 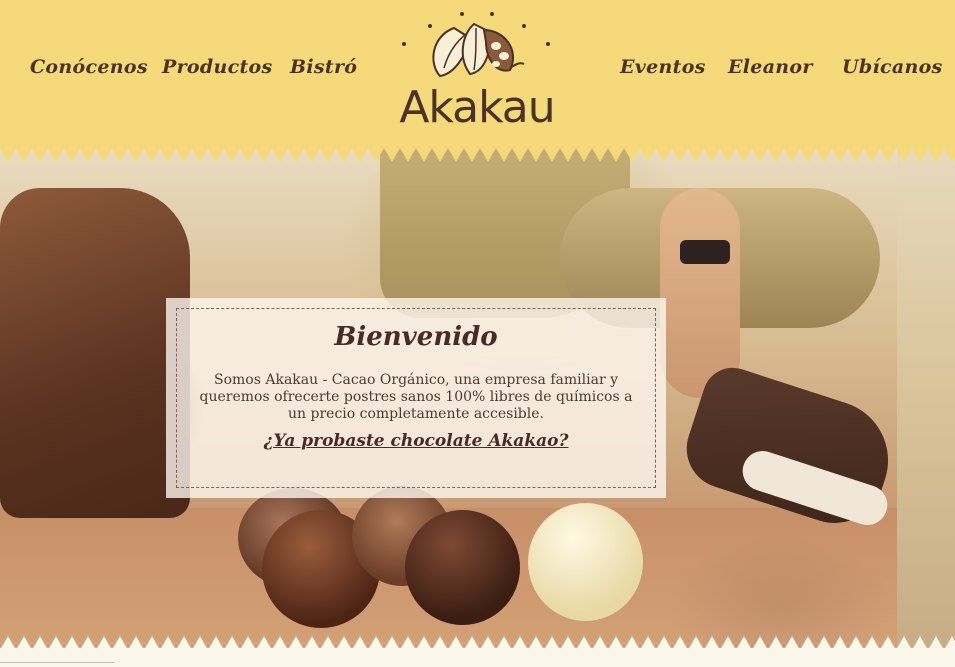 What do you see at coordinates (477, 155) in the screenshot?
I see `zigzag-border-top` at bounding box center [477, 155].